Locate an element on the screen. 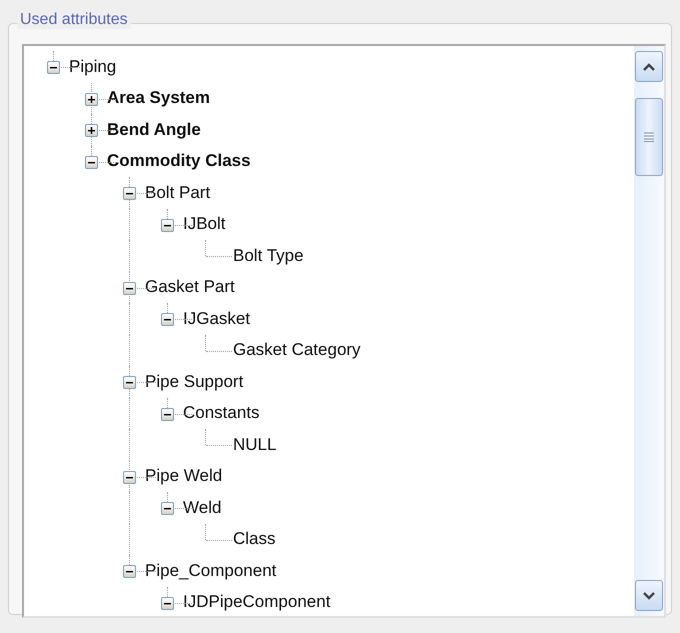 This screenshot has height=633, width=680. tree-item: NULL is located at coordinates (254, 444).